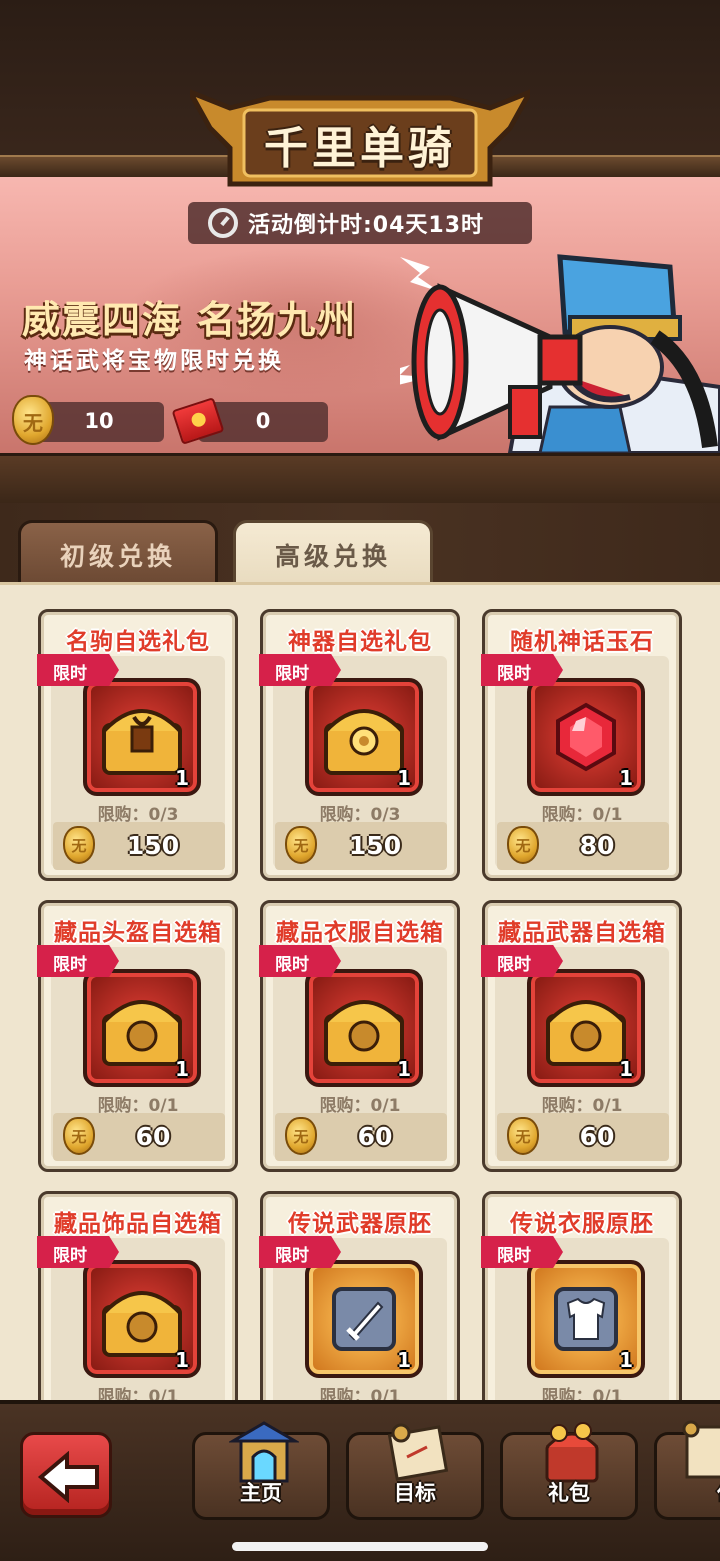  I want to click on nav-home-button: 主页, so click(261, 1470).